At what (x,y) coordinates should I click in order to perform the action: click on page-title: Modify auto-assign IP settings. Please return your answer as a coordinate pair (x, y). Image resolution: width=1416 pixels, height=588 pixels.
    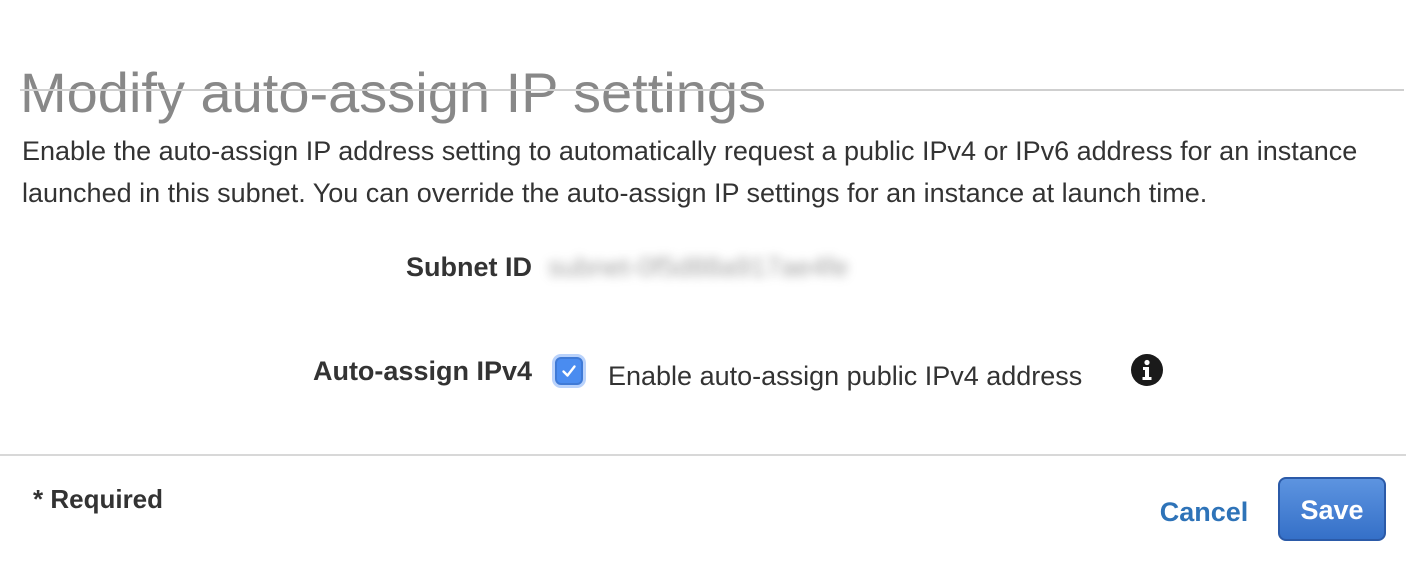
    Looking at the image, I should click on (393, 92).